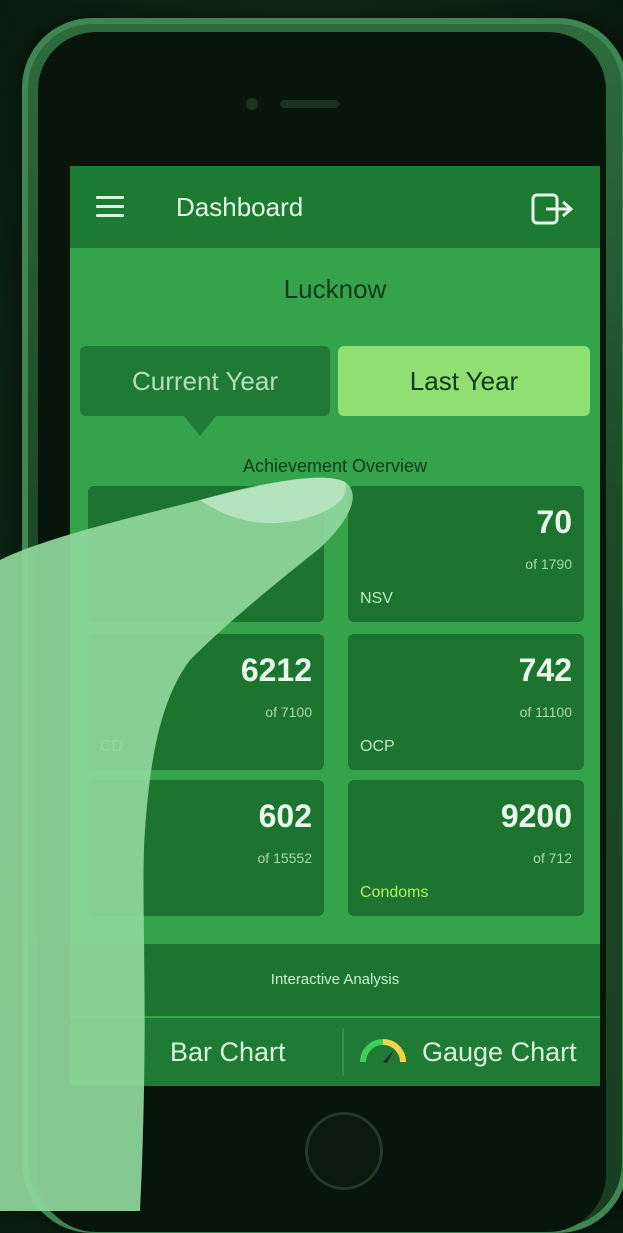 Image resolution: width=623 pixels, height=1233 pixels. What do you see at coordinates (466, 702) in the screenshot?
I see `metric-card-ocp: 742 of 11100 OCP` at bounding box center [466, 702].